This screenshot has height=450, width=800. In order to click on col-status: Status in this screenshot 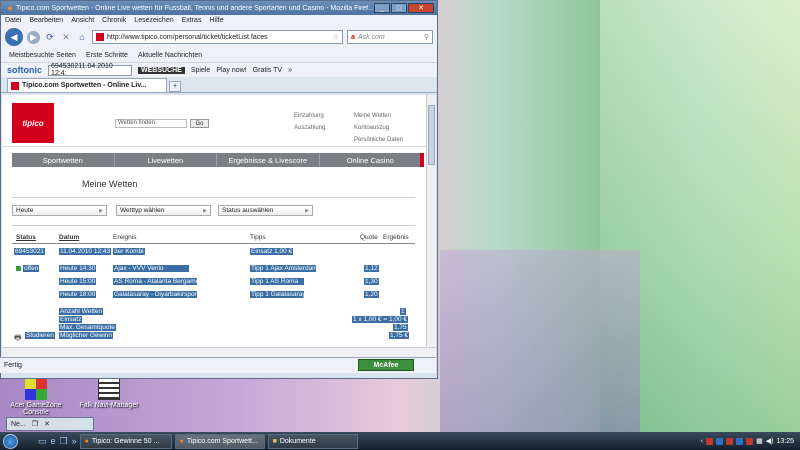, I will do `click(26, 237)`.